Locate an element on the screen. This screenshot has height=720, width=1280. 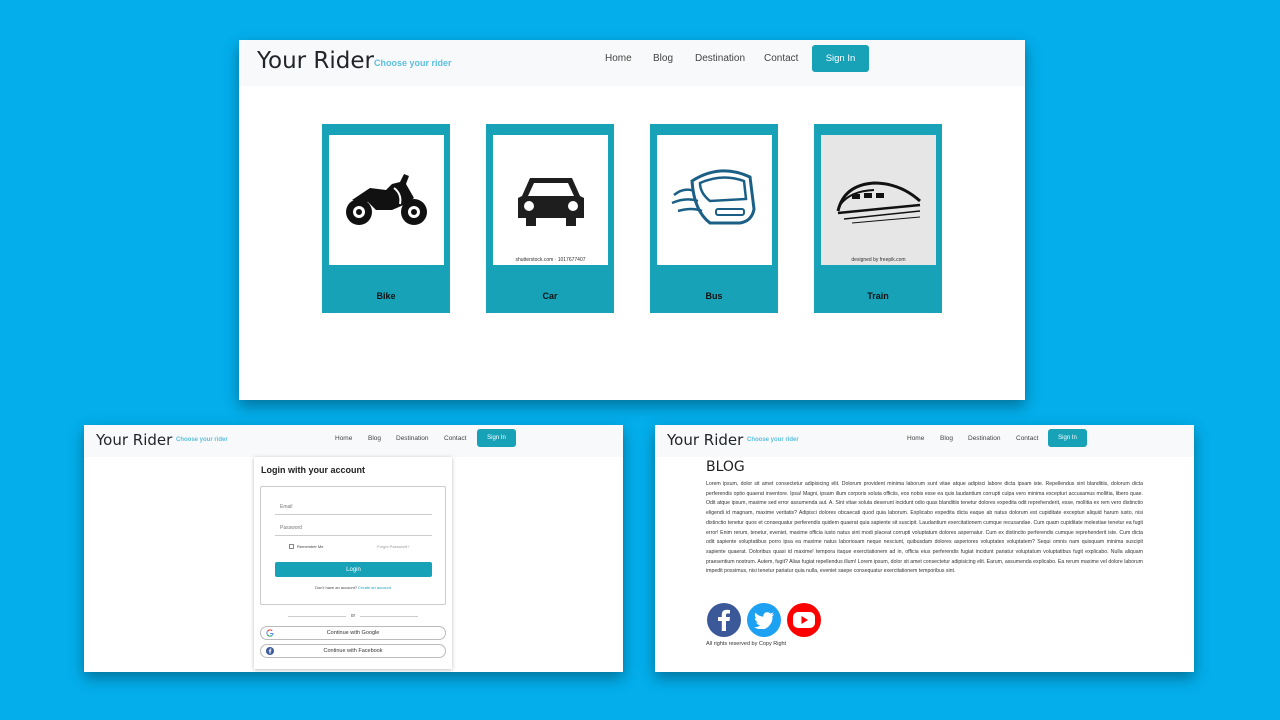
vehicle-card-car: shutterstock.com · 1017677407 Car is located at coordinates (550, 218).